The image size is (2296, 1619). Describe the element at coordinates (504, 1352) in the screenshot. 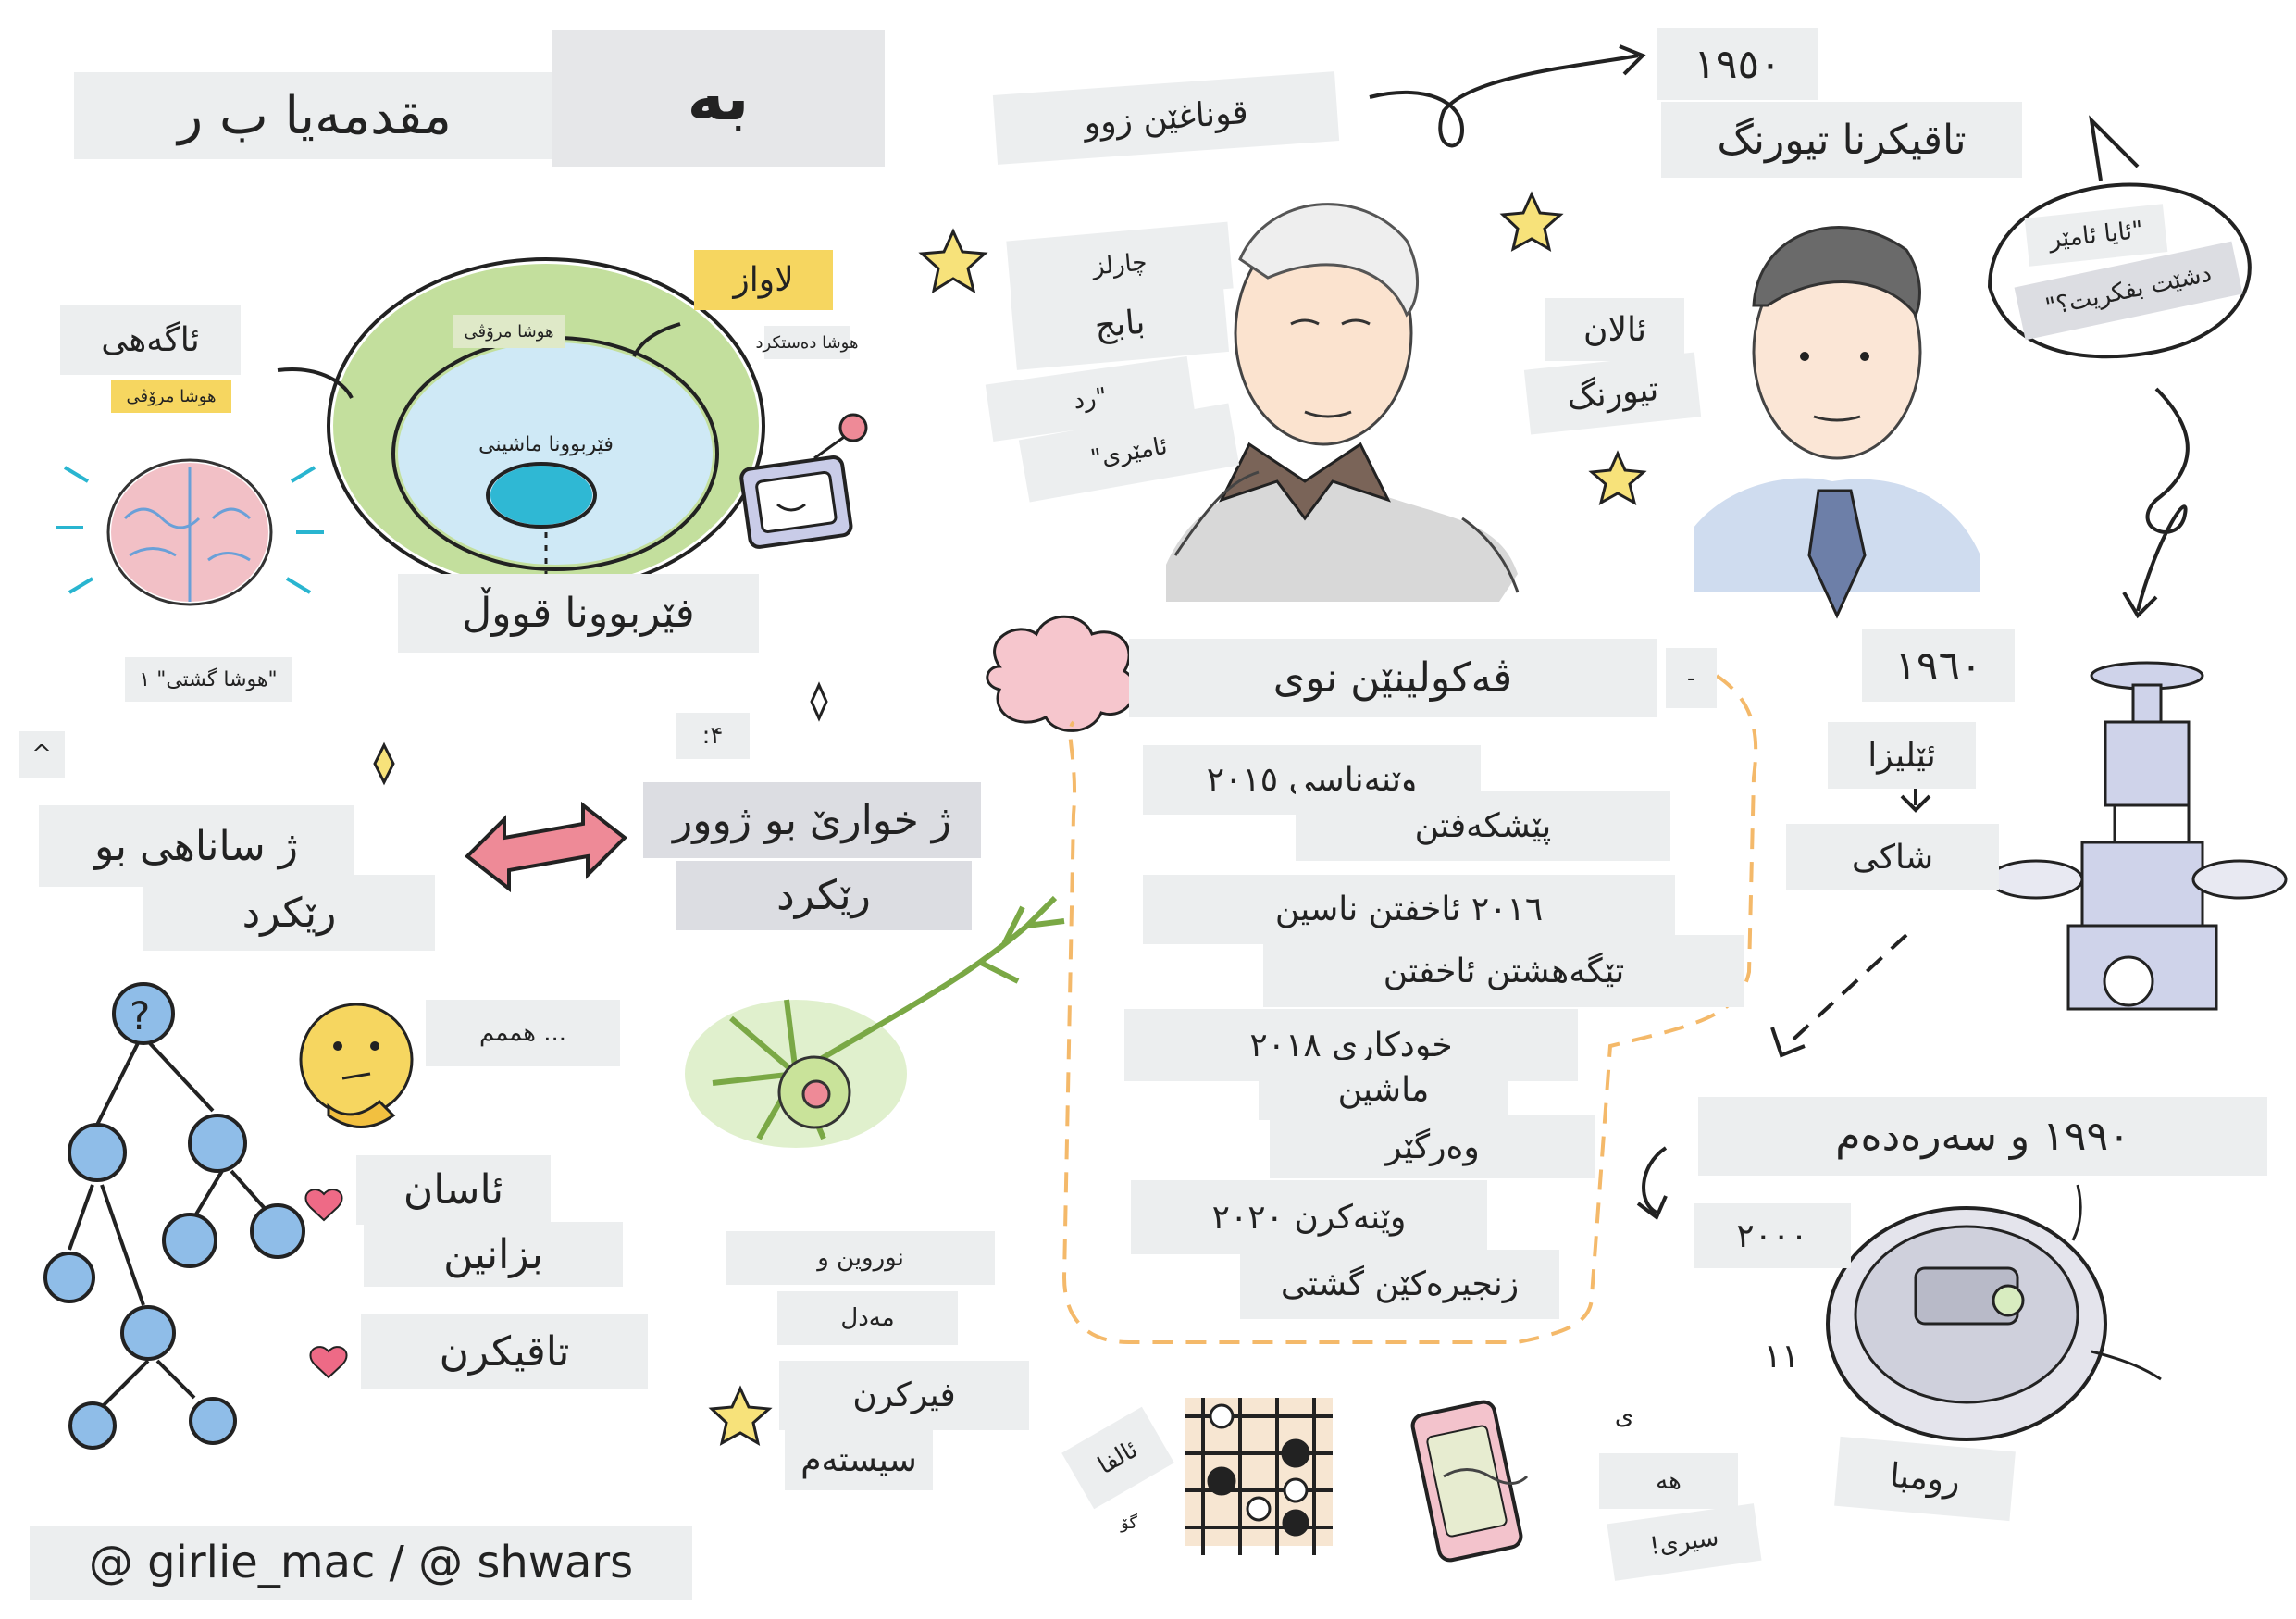

I see `list-left-item-3: تاقیکرن` at that location.